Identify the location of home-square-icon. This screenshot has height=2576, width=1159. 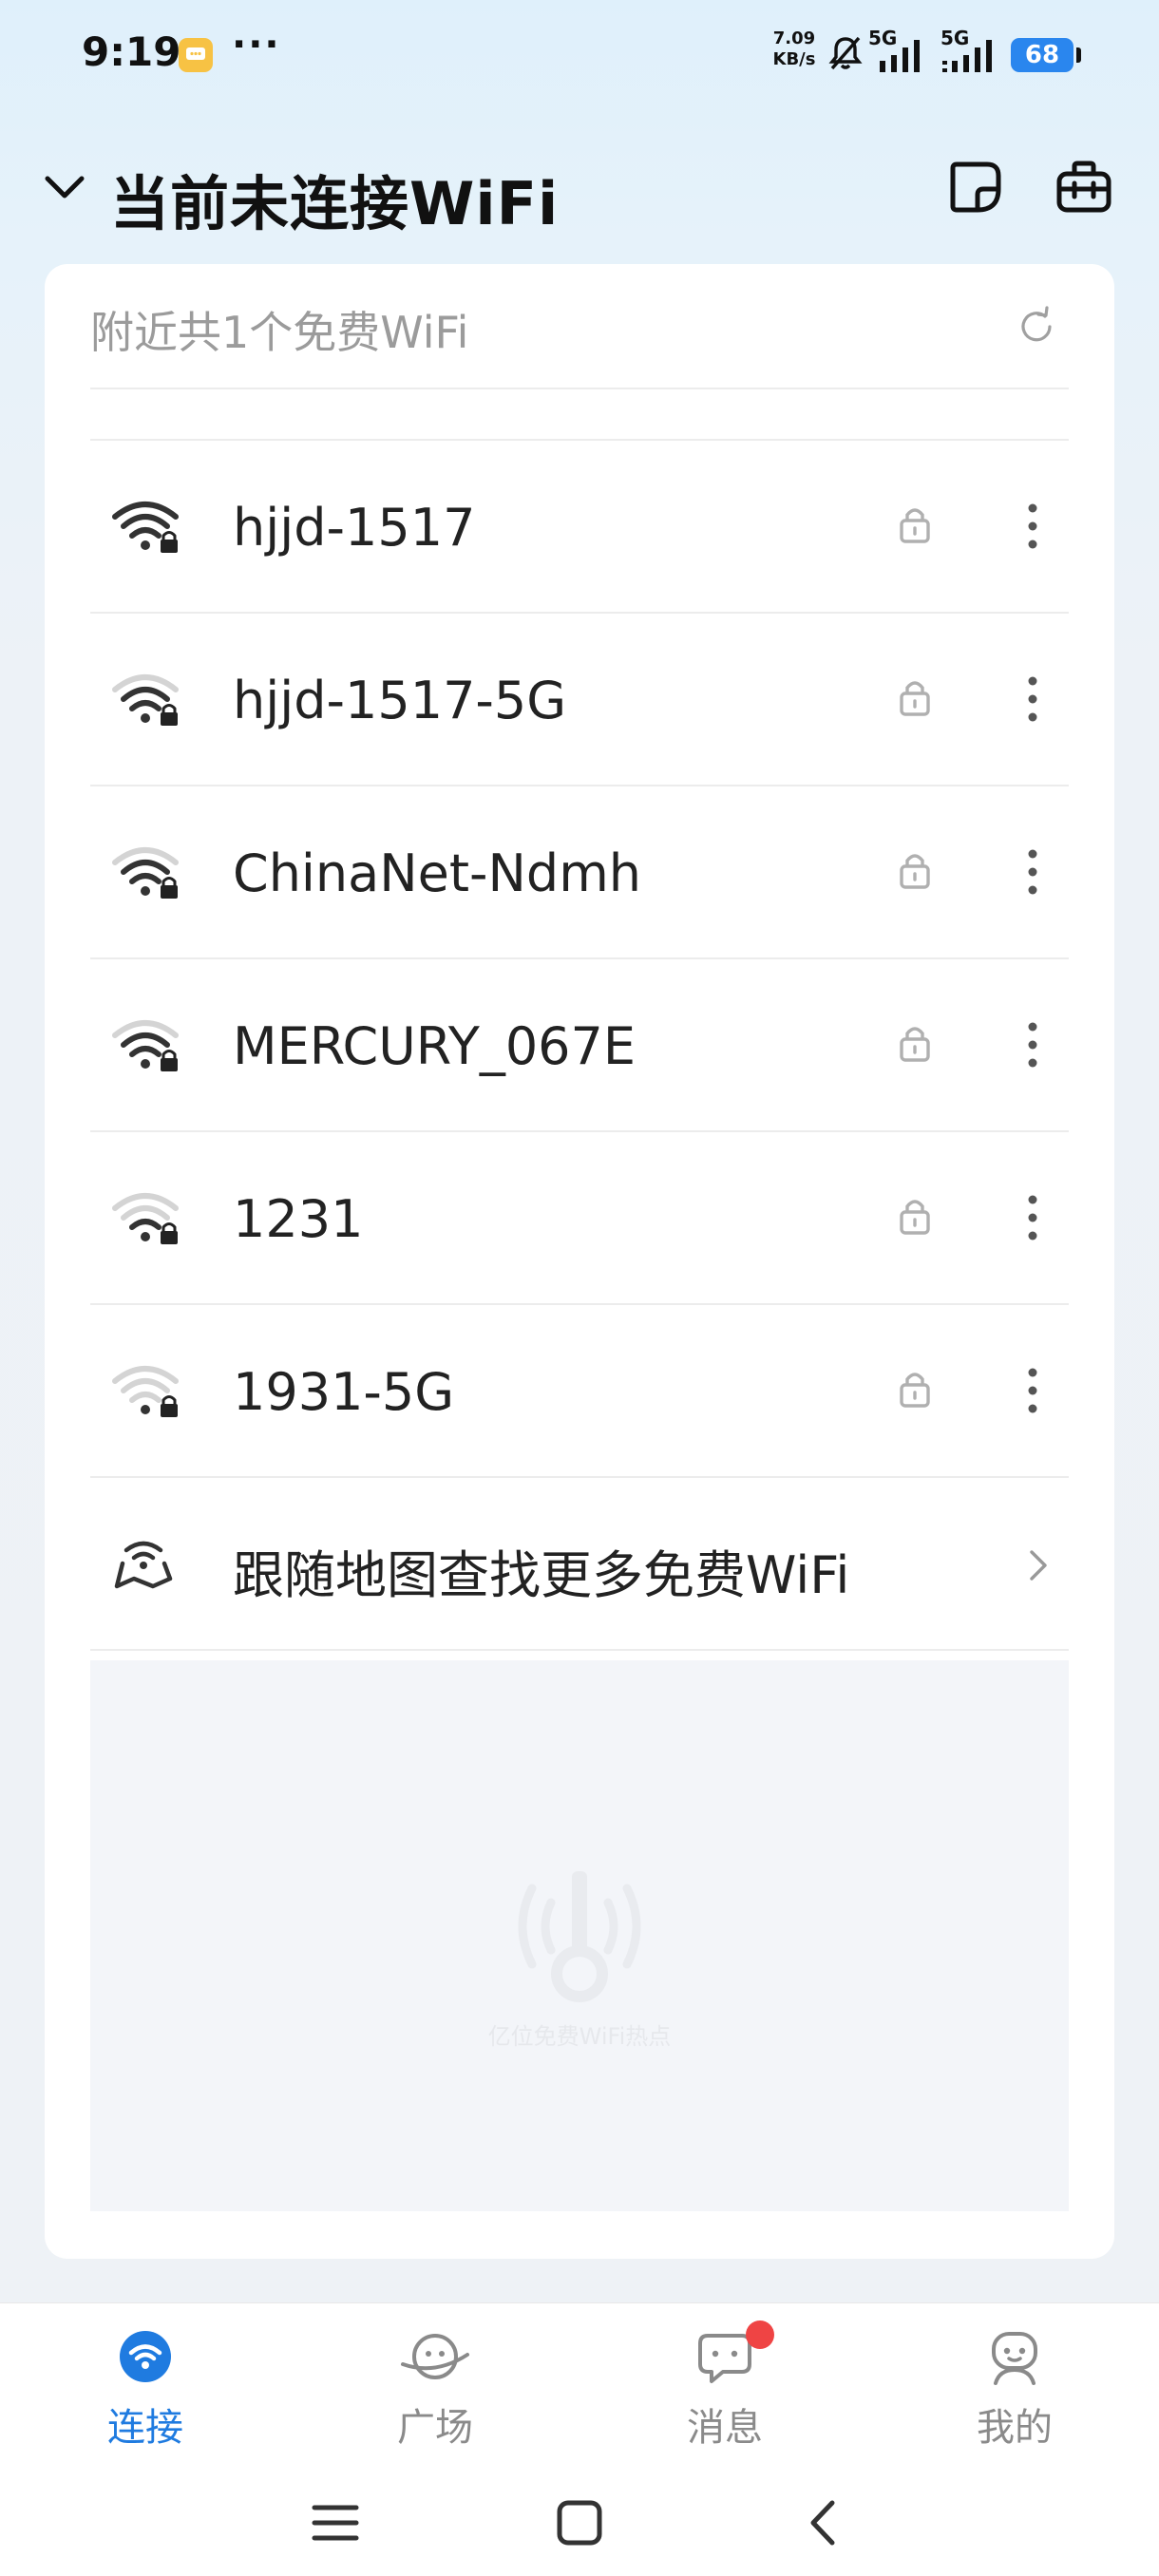
(579, 2523).